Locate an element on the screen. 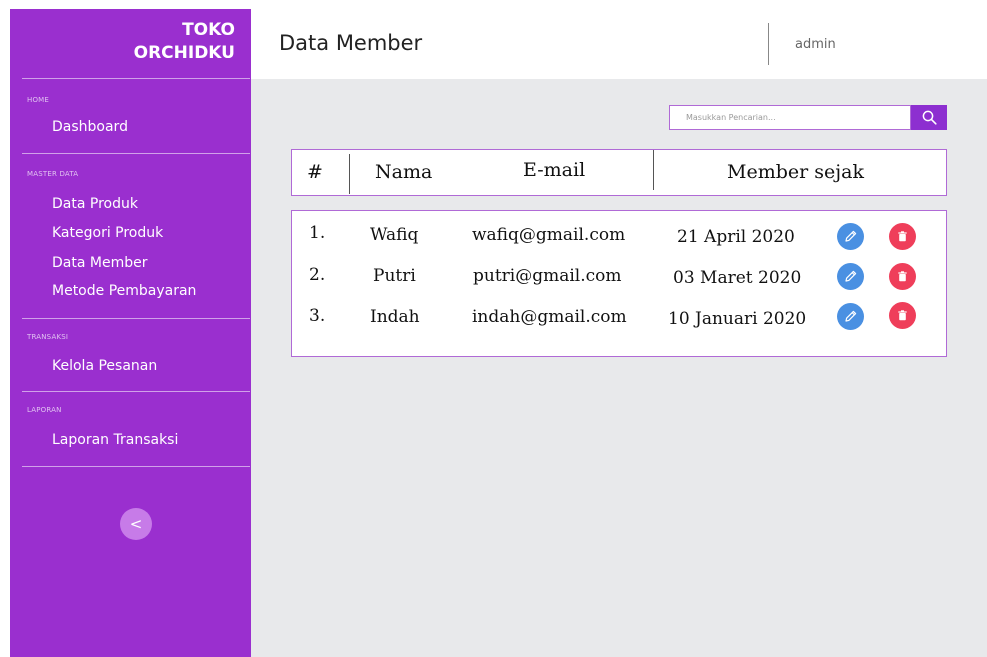 Image resolution: width=987 pixels, height=657 pixels. brand-logo: TOKO ORCHIDKU is located at coordinates (122, 42).